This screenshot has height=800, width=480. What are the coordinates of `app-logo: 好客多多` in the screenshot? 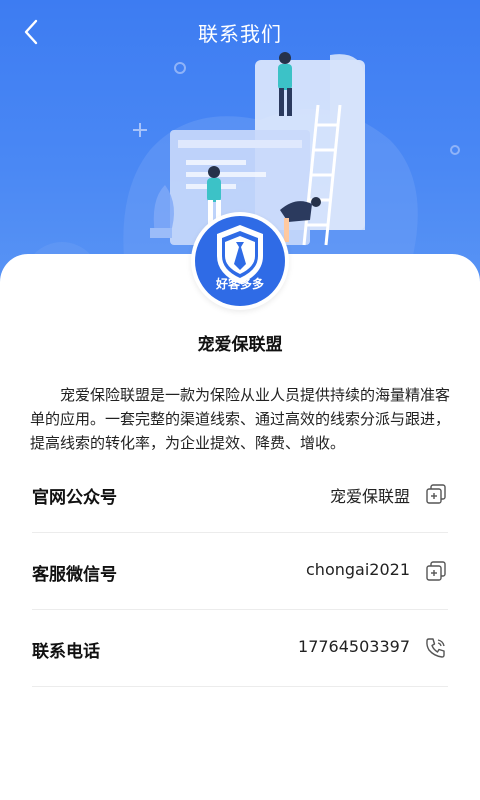 It's located at (240, 261).